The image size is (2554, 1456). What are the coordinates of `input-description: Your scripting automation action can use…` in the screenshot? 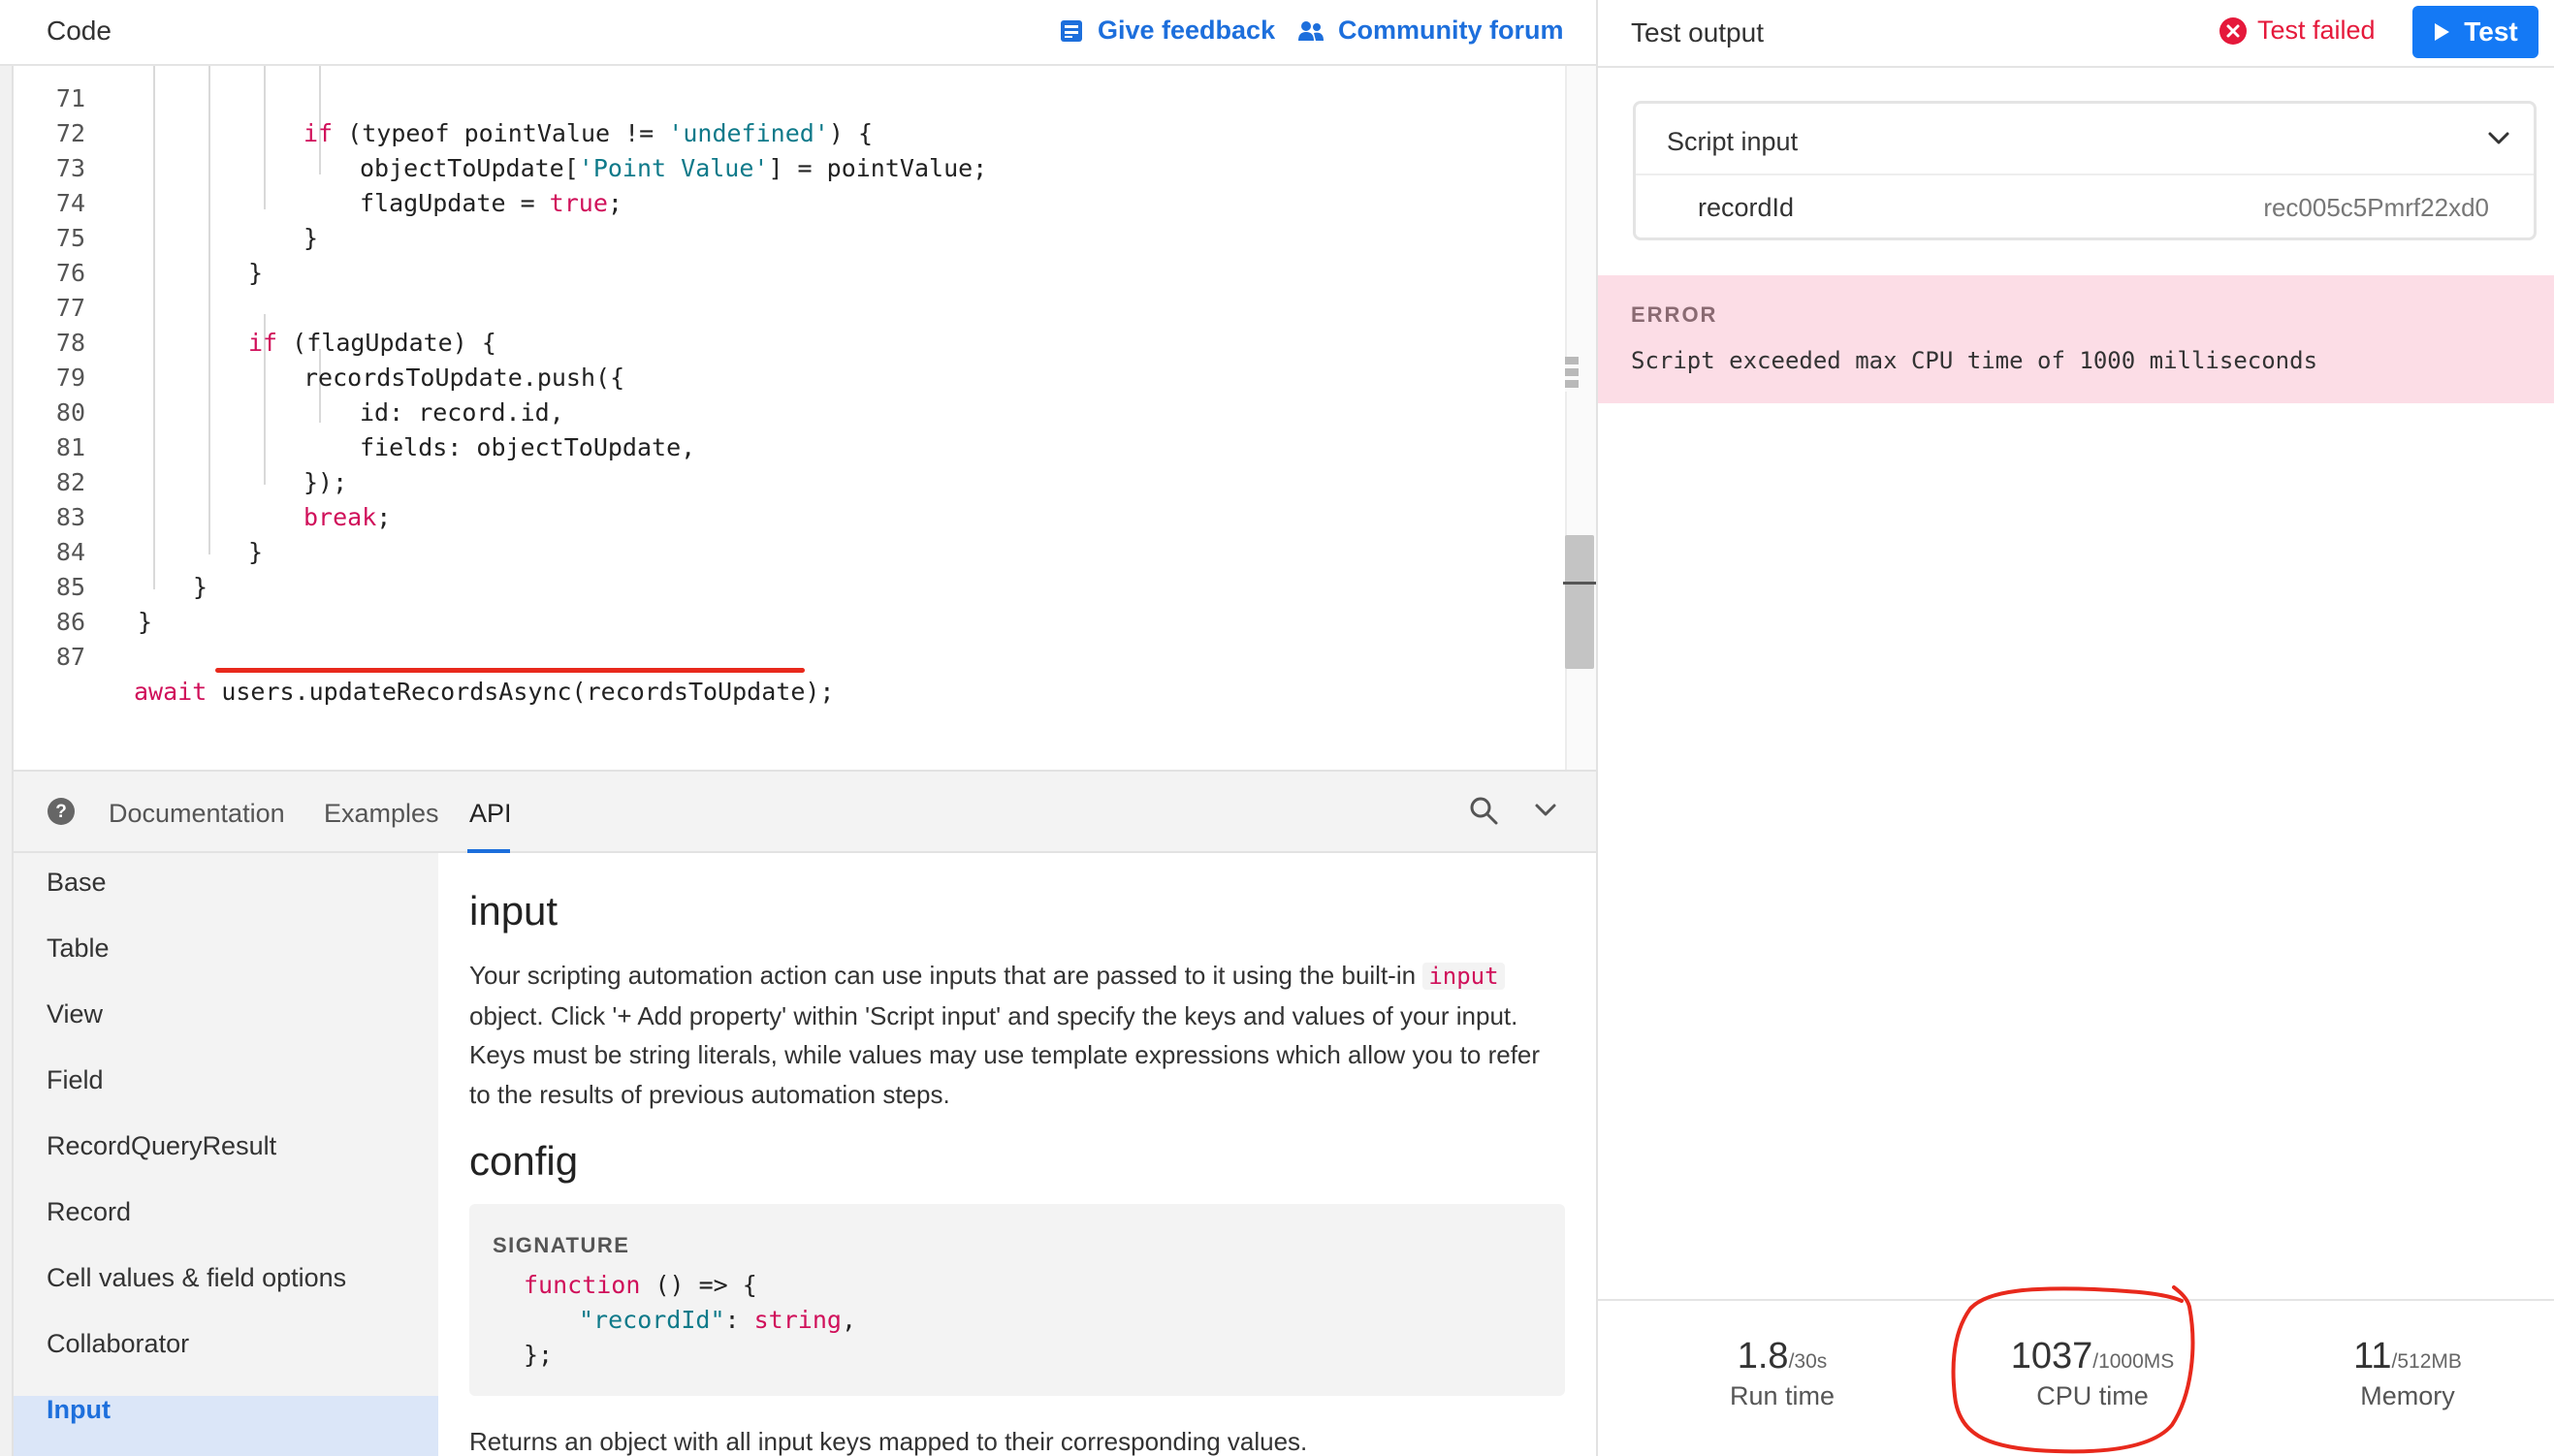 It's located at (1005, 1035).